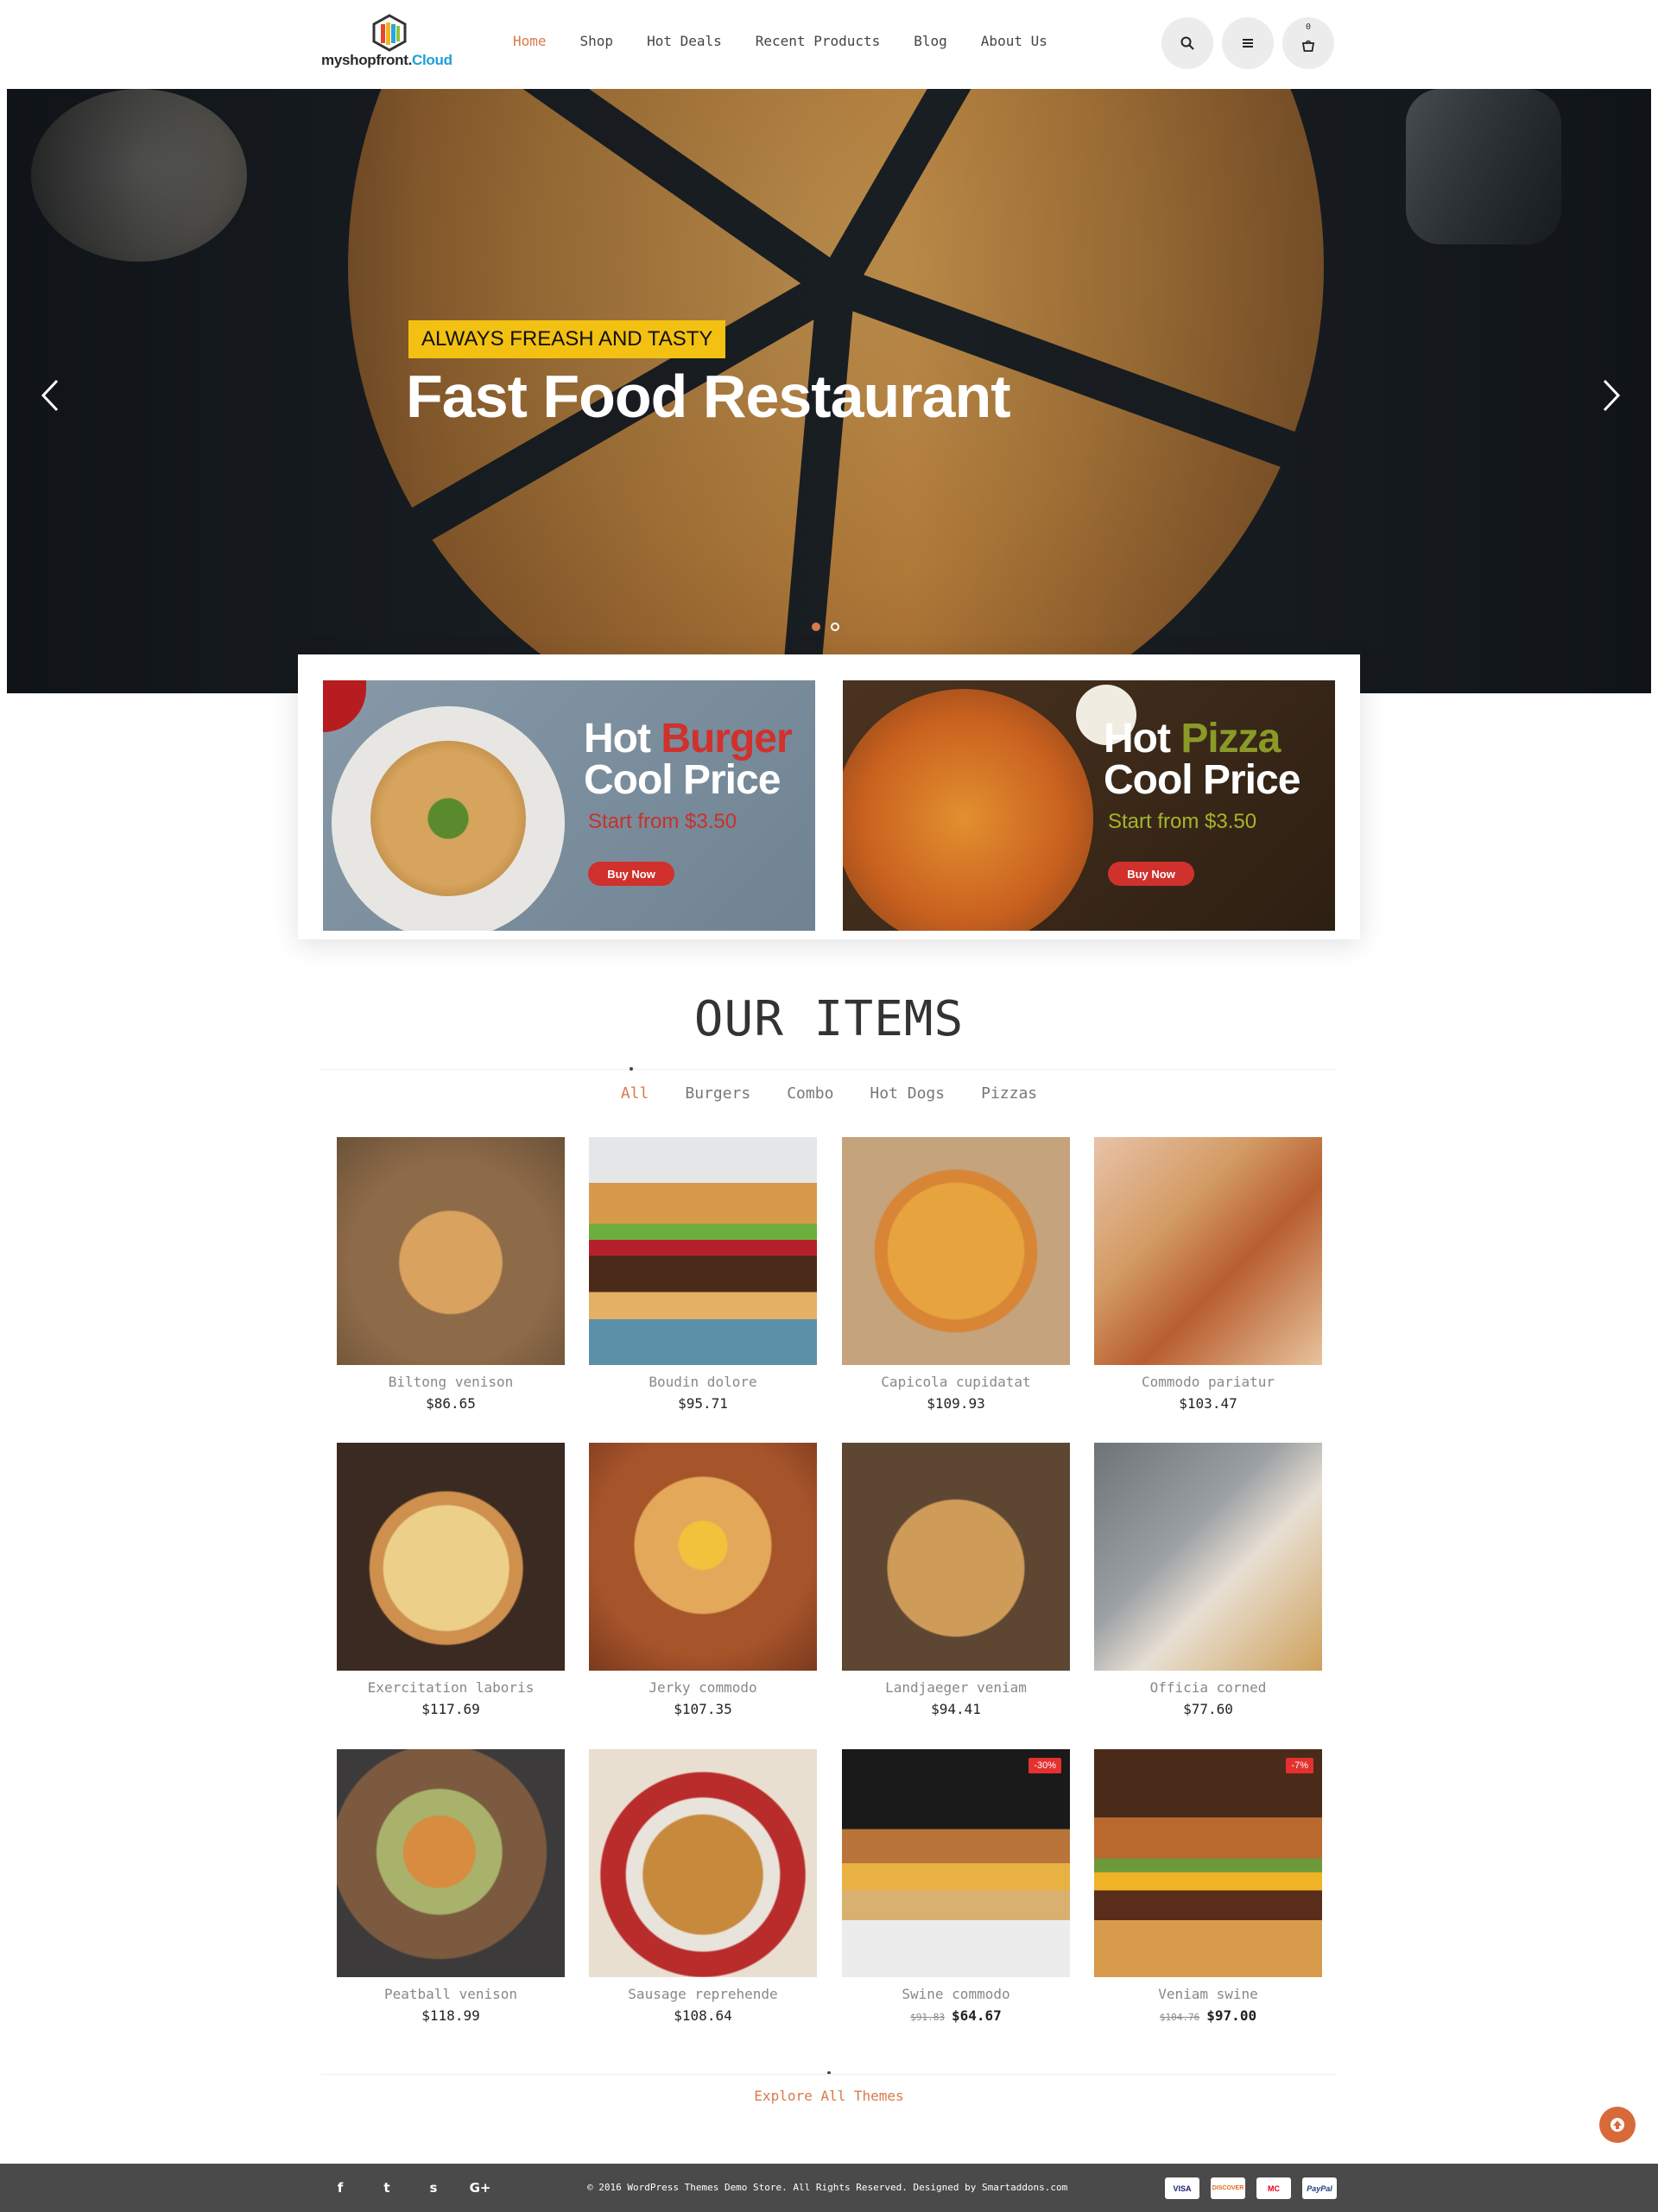 Image resolution: width=1658 pixels, height=2212 pixels. What do you see at coordinates (1208, 1863) in the screenshot?
I see `product-image: -7%` at bounding box center [1208, 1863].